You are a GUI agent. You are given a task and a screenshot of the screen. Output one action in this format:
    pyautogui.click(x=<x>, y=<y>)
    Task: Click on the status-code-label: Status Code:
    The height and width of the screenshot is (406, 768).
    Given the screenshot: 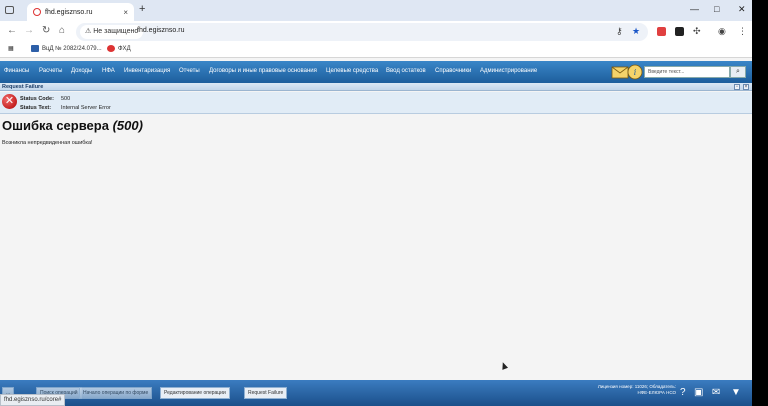 What is the action you would take?
    pyautogui.click(x=37, y=99)
    